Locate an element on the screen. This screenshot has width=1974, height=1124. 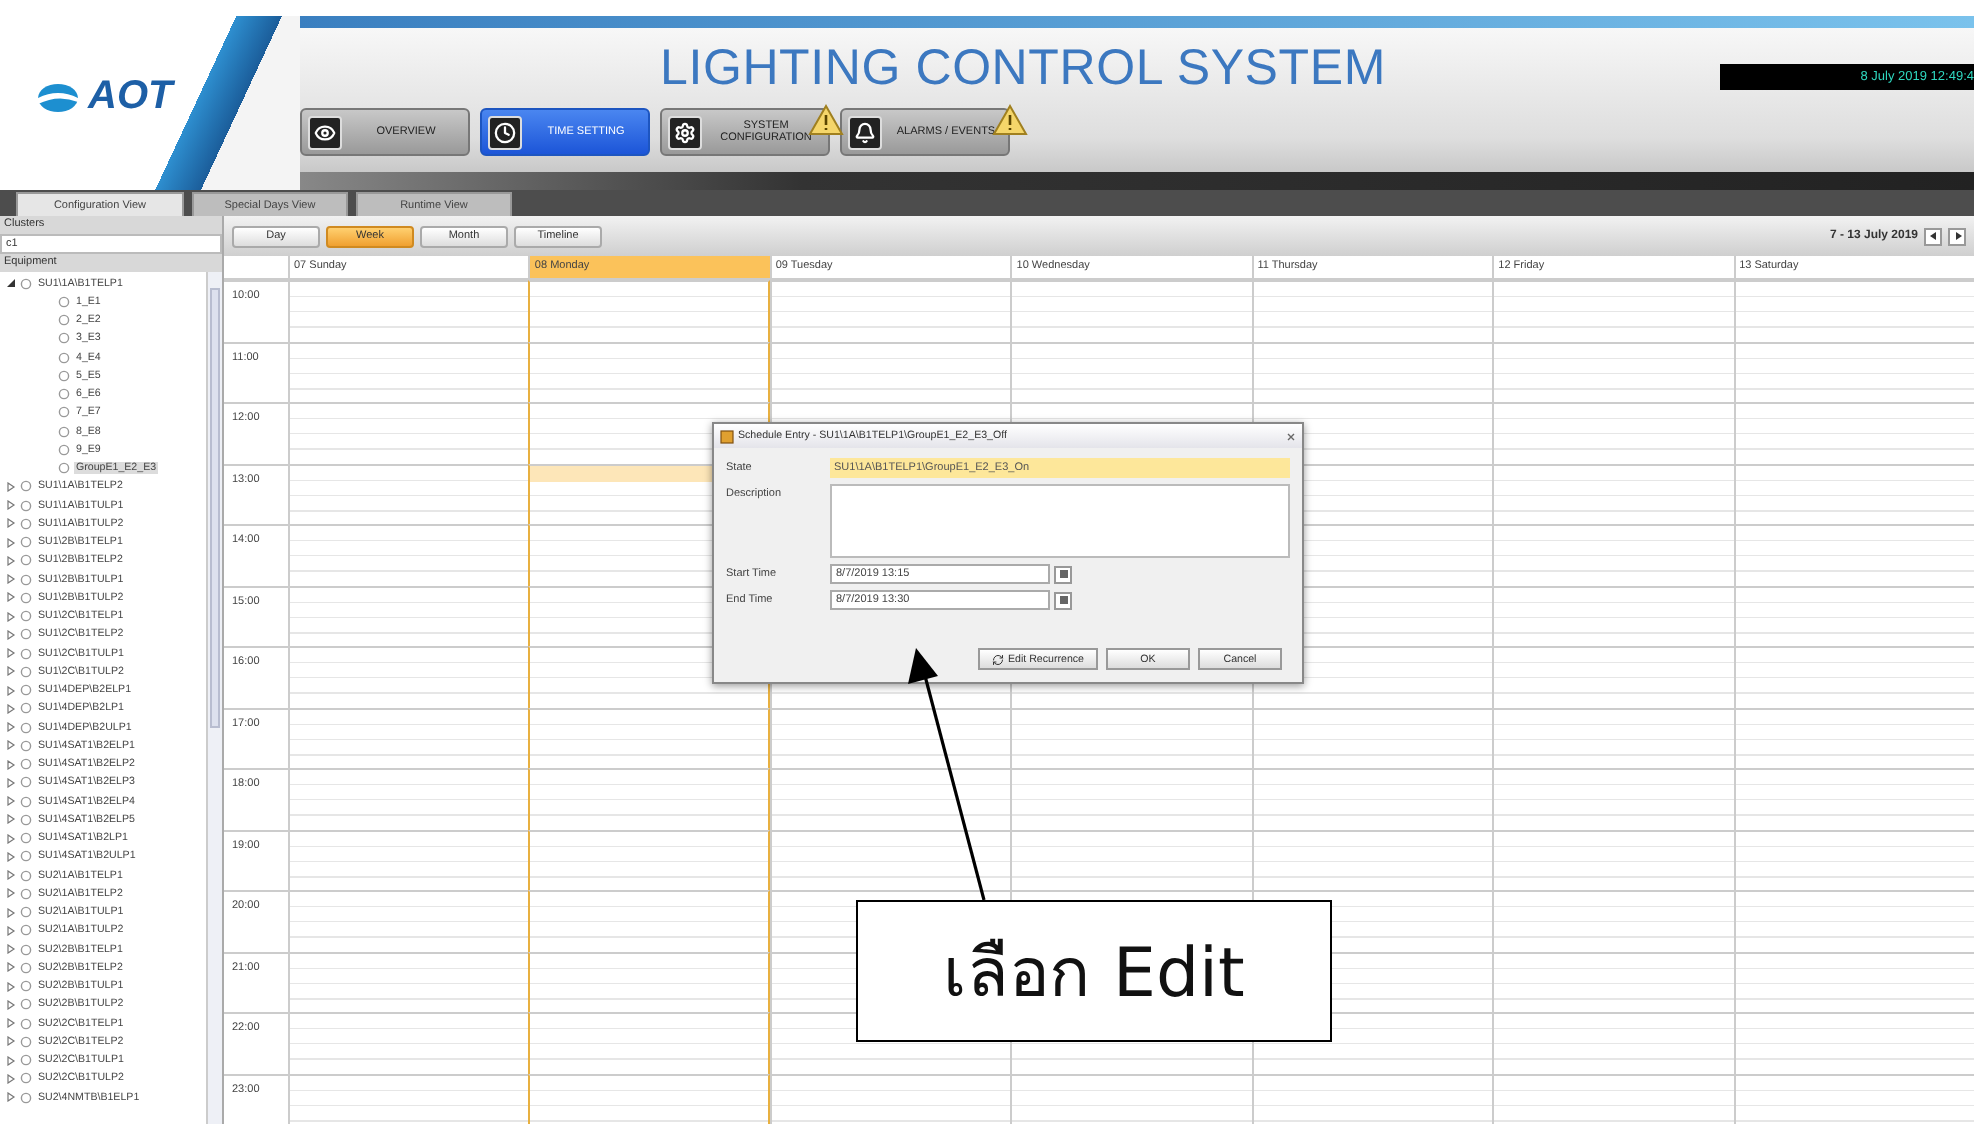
callout-tooltip: เลือก Edit is located at coordinates (1094, 971).